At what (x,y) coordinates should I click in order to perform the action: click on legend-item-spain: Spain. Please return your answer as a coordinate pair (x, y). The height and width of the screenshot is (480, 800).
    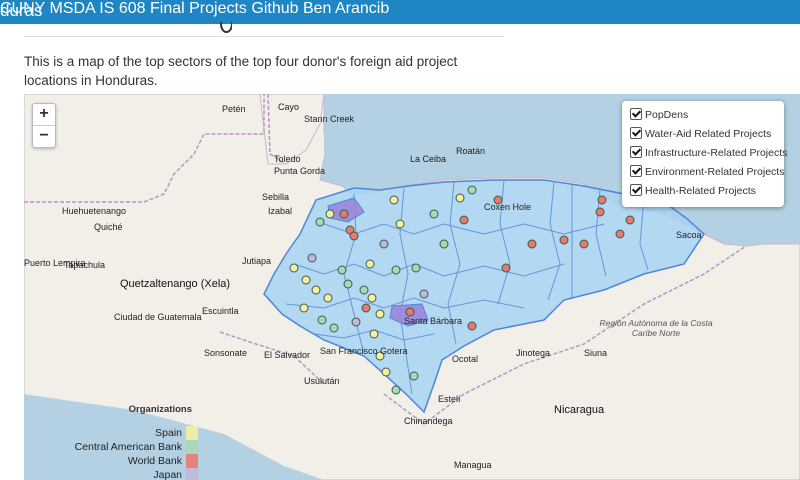
    Looking at the image, I should click on (176, 433).